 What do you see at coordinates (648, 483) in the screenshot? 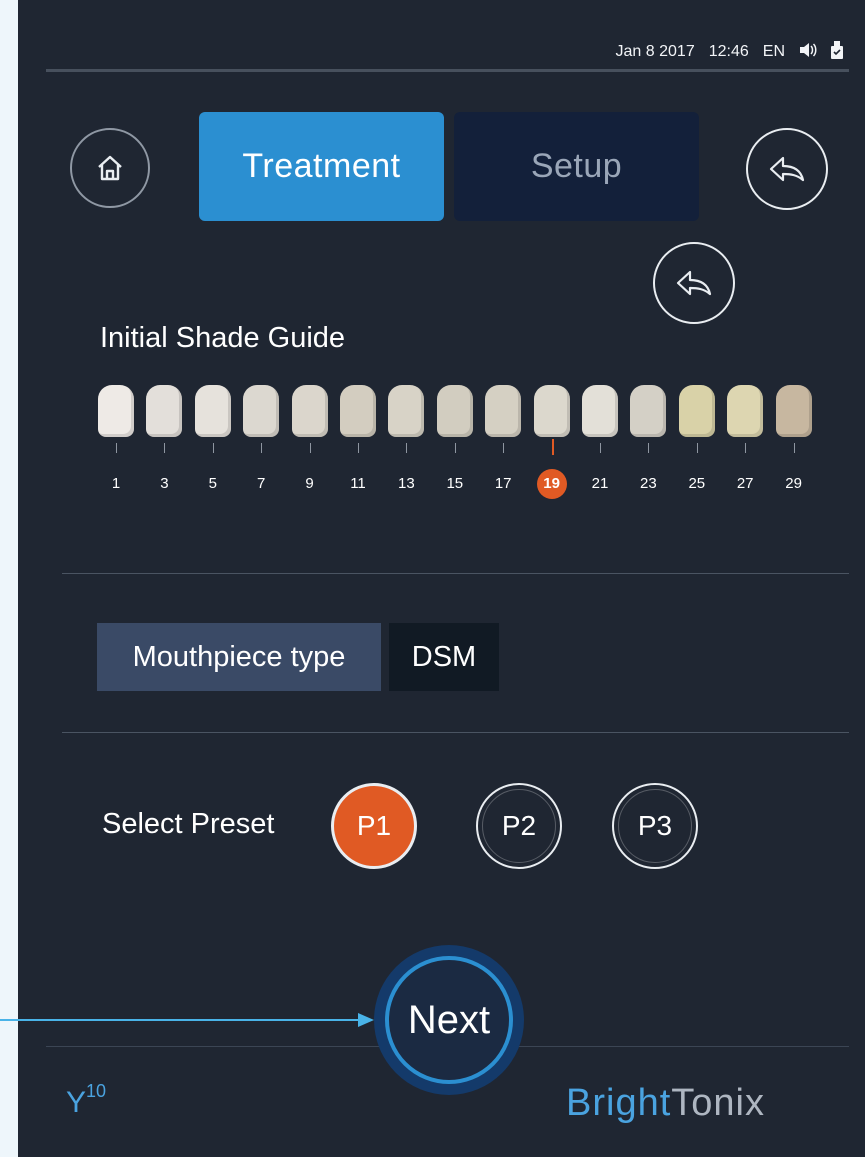
I see `shade-number: 23` at bounding box center [648, 483].